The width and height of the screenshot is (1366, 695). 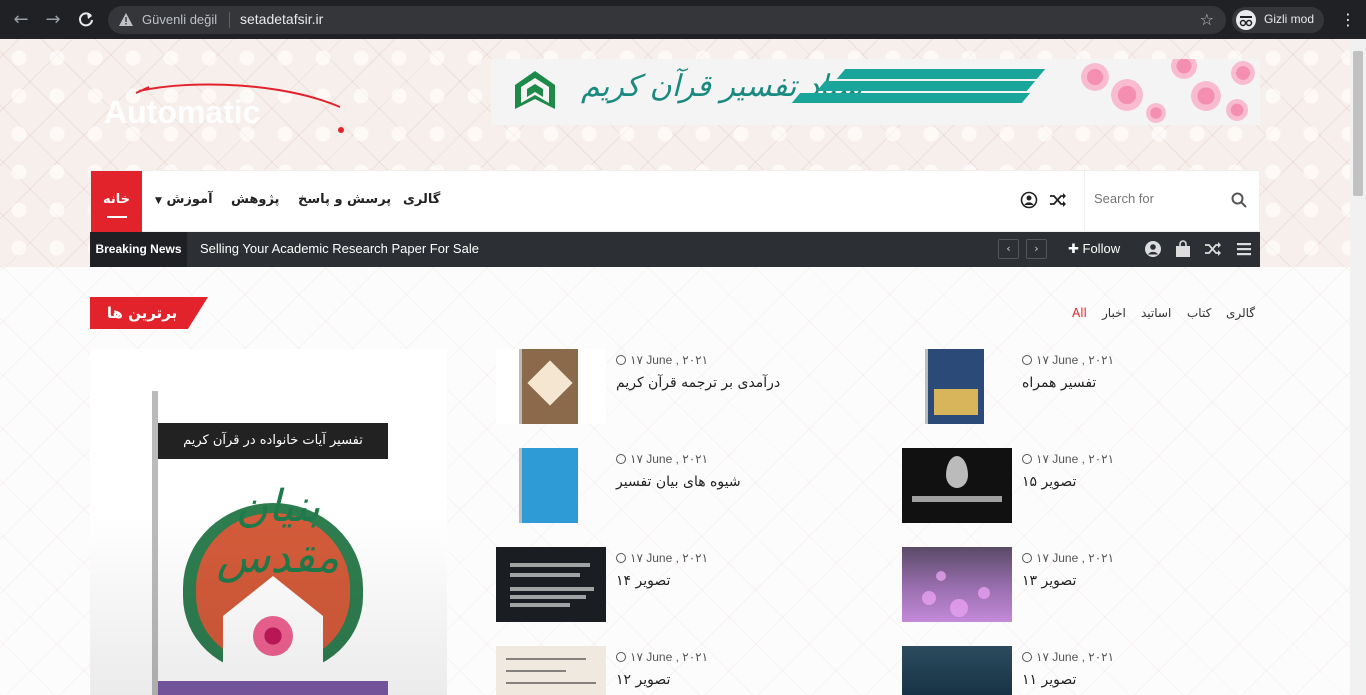 What do you see at coordinates (229, 20) in the screenshot?
I see `divider` at bounding box center [229, 20].